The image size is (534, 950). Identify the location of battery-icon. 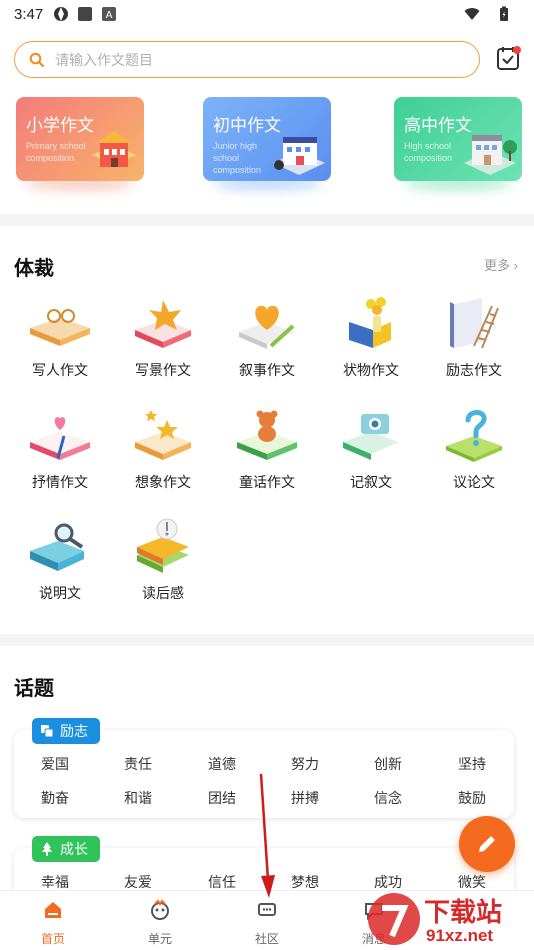
(504, 13).